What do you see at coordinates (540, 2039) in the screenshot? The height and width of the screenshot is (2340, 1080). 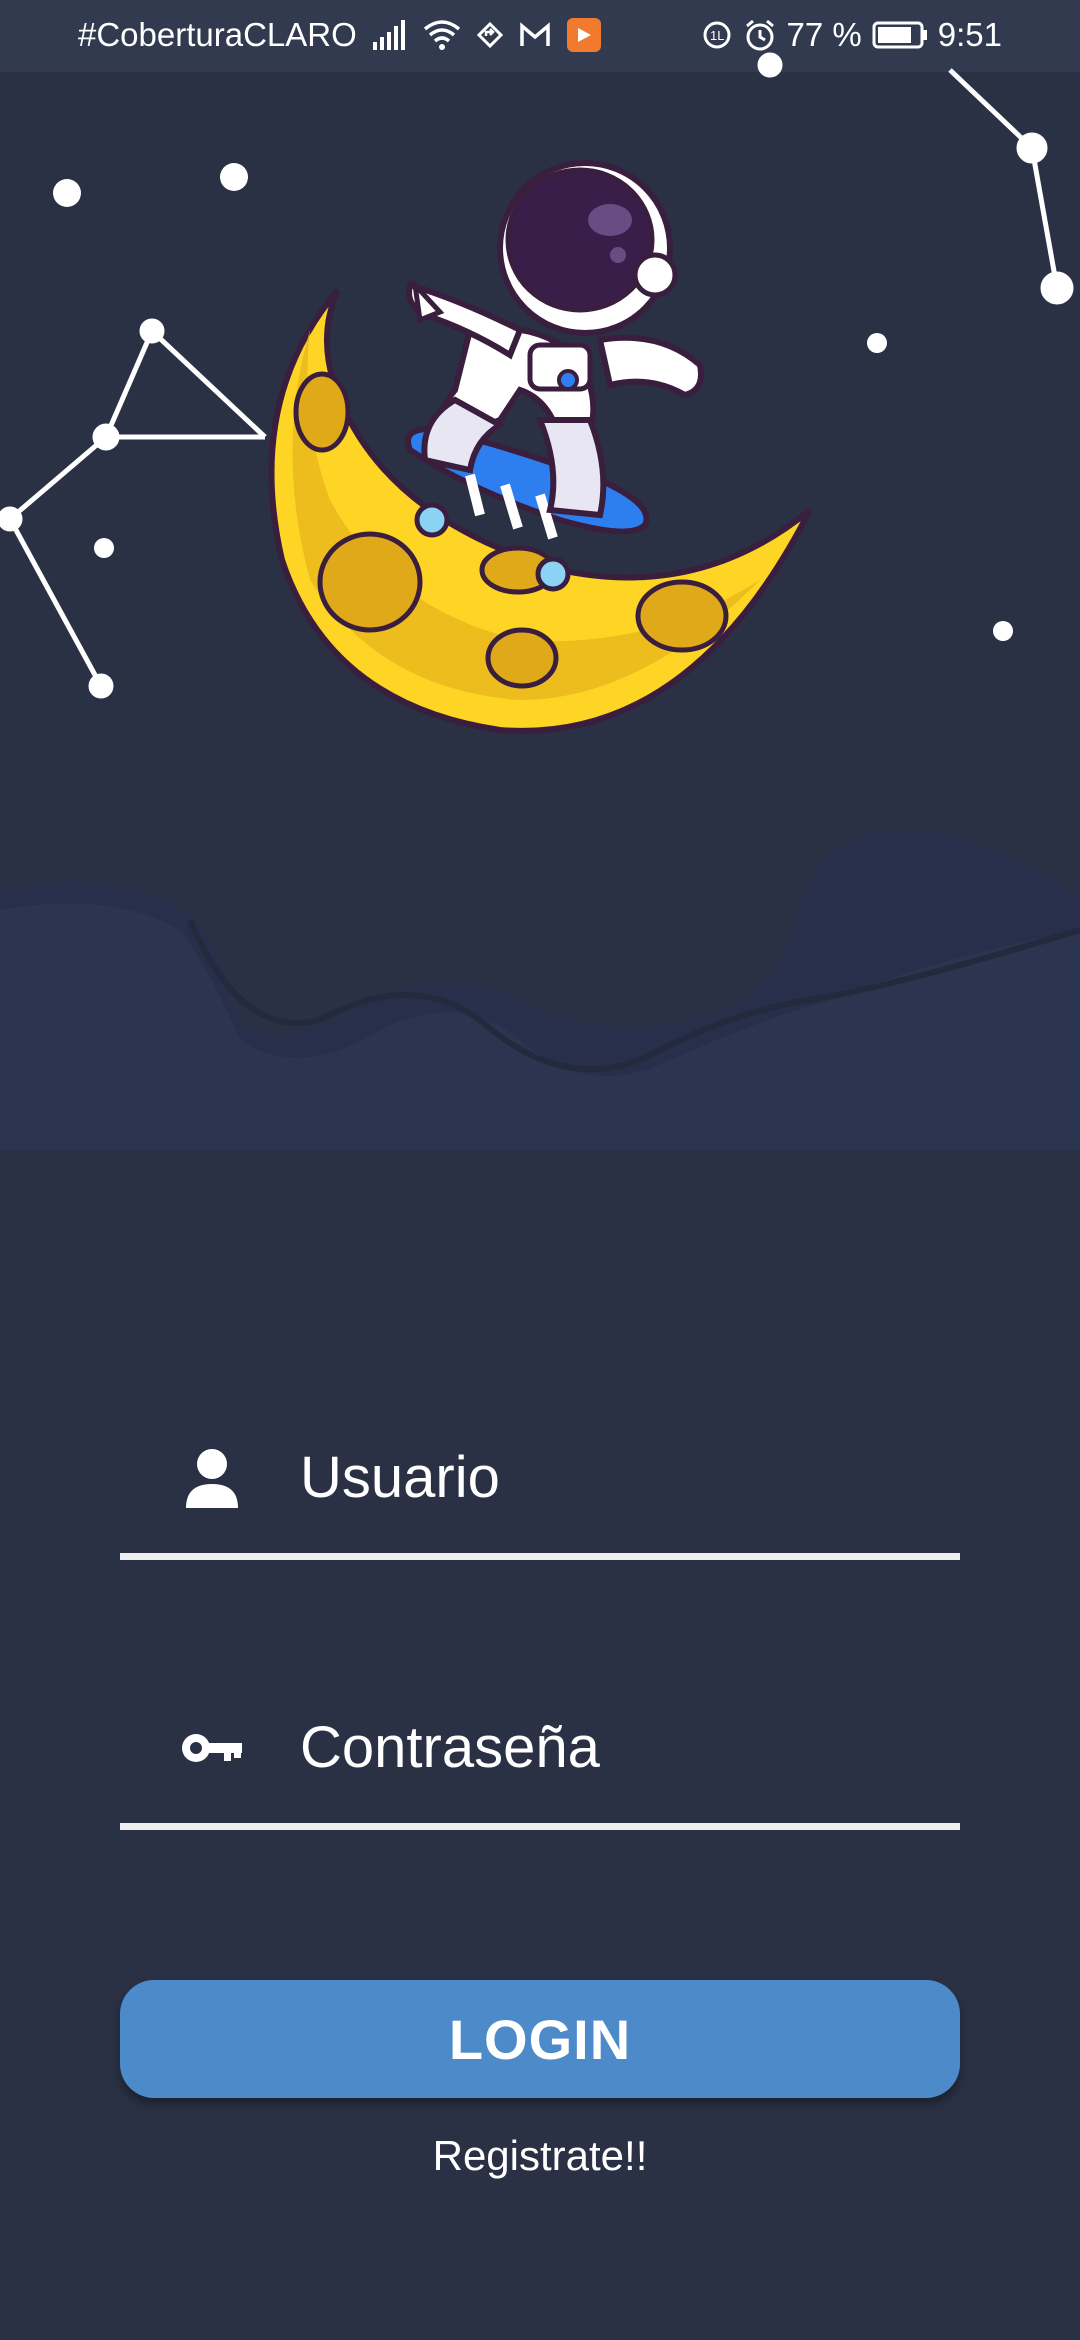 I see `login-button: LOGIN` at bounding box center [540, 2039].